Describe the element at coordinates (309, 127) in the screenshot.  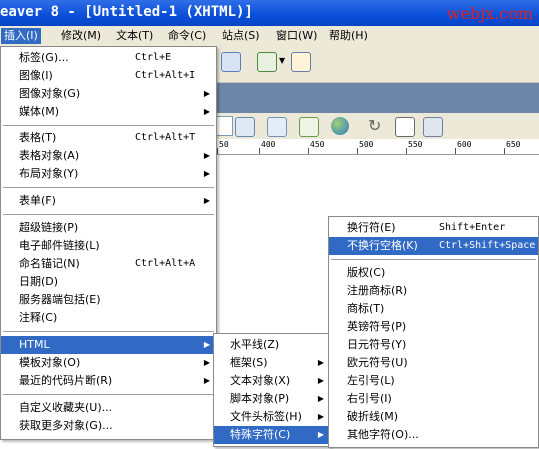
I see `validate-icon` at that location.